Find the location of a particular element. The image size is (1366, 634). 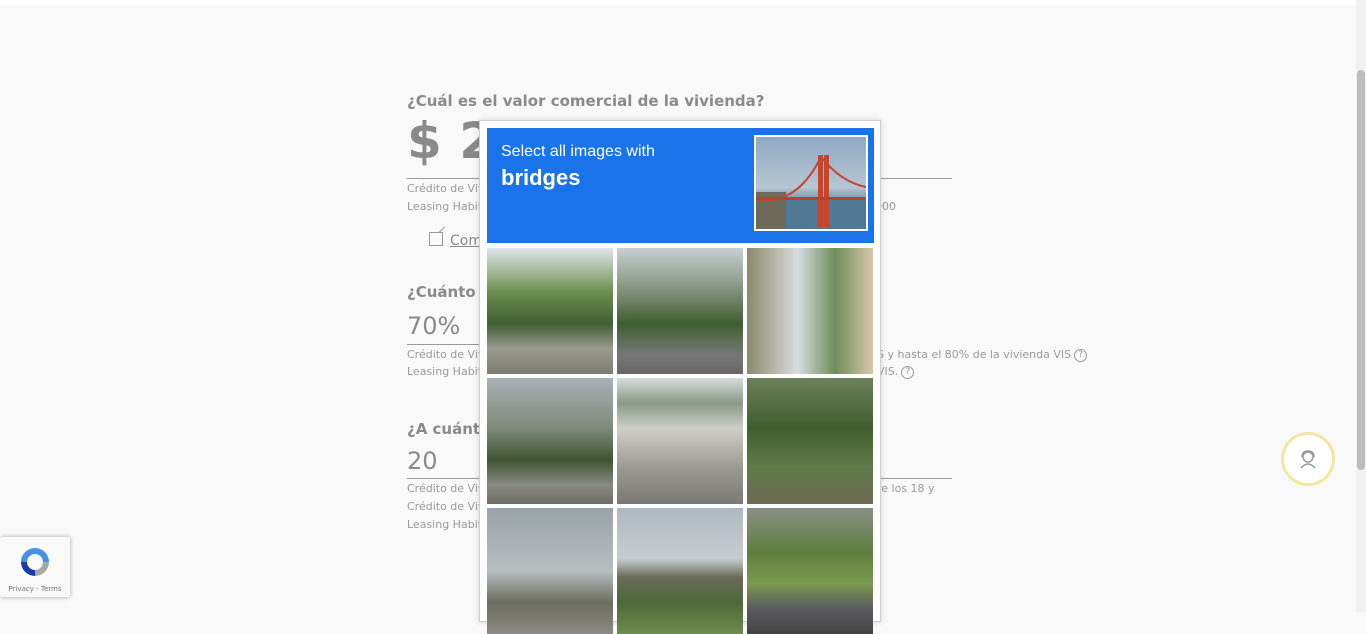

agent-headset-icon is located at coordinates (1308, 459).